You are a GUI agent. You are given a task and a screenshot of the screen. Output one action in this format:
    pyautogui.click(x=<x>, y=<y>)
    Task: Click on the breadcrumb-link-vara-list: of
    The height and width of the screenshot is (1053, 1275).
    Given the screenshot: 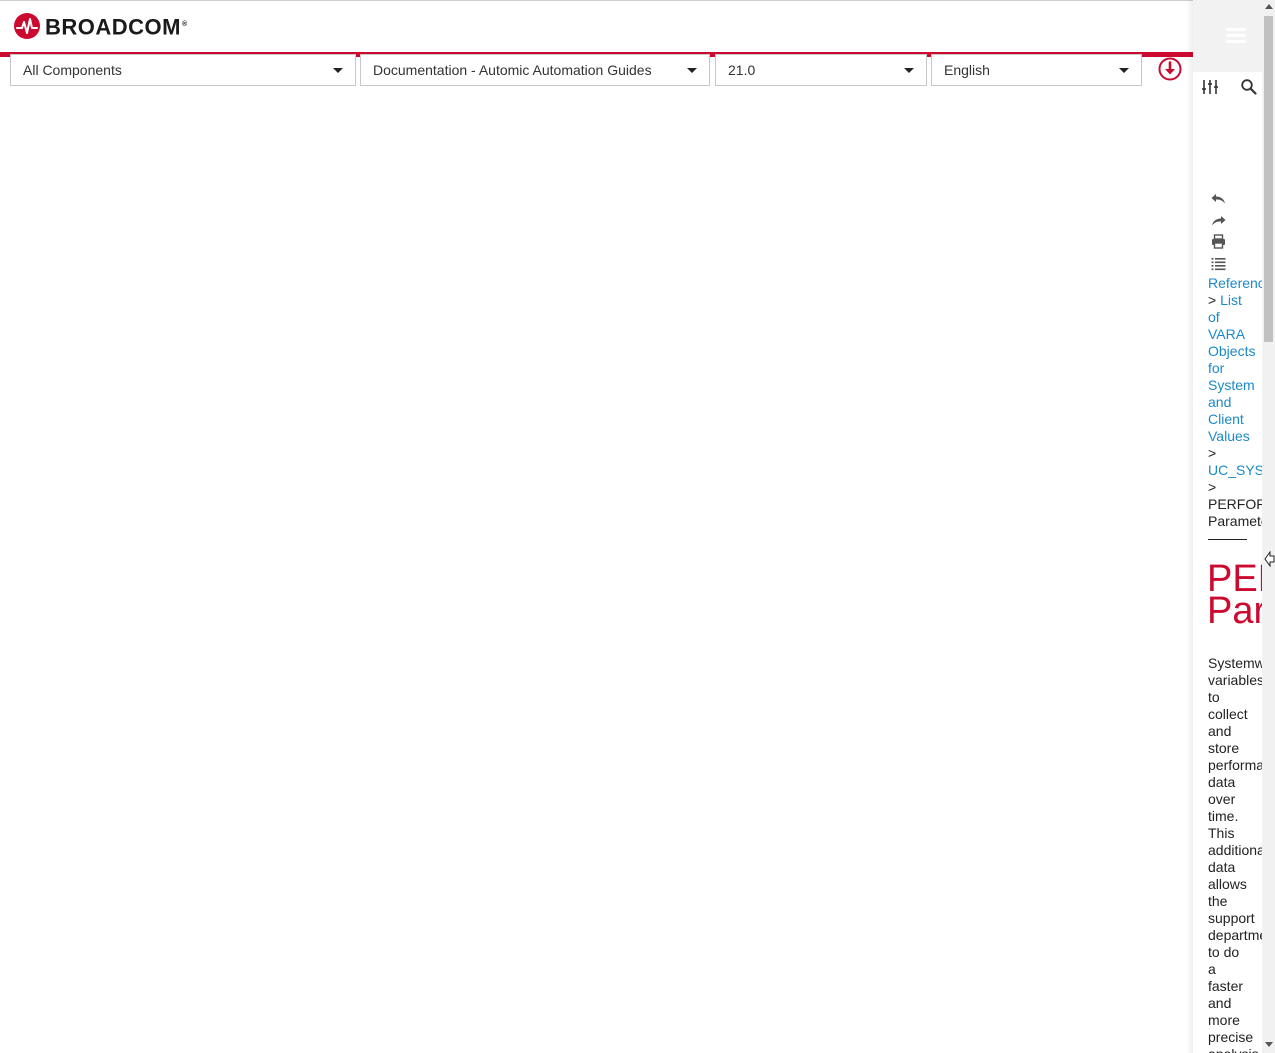 What is the action you would take?
    pyautogui.click(x=1235, y=317)
    